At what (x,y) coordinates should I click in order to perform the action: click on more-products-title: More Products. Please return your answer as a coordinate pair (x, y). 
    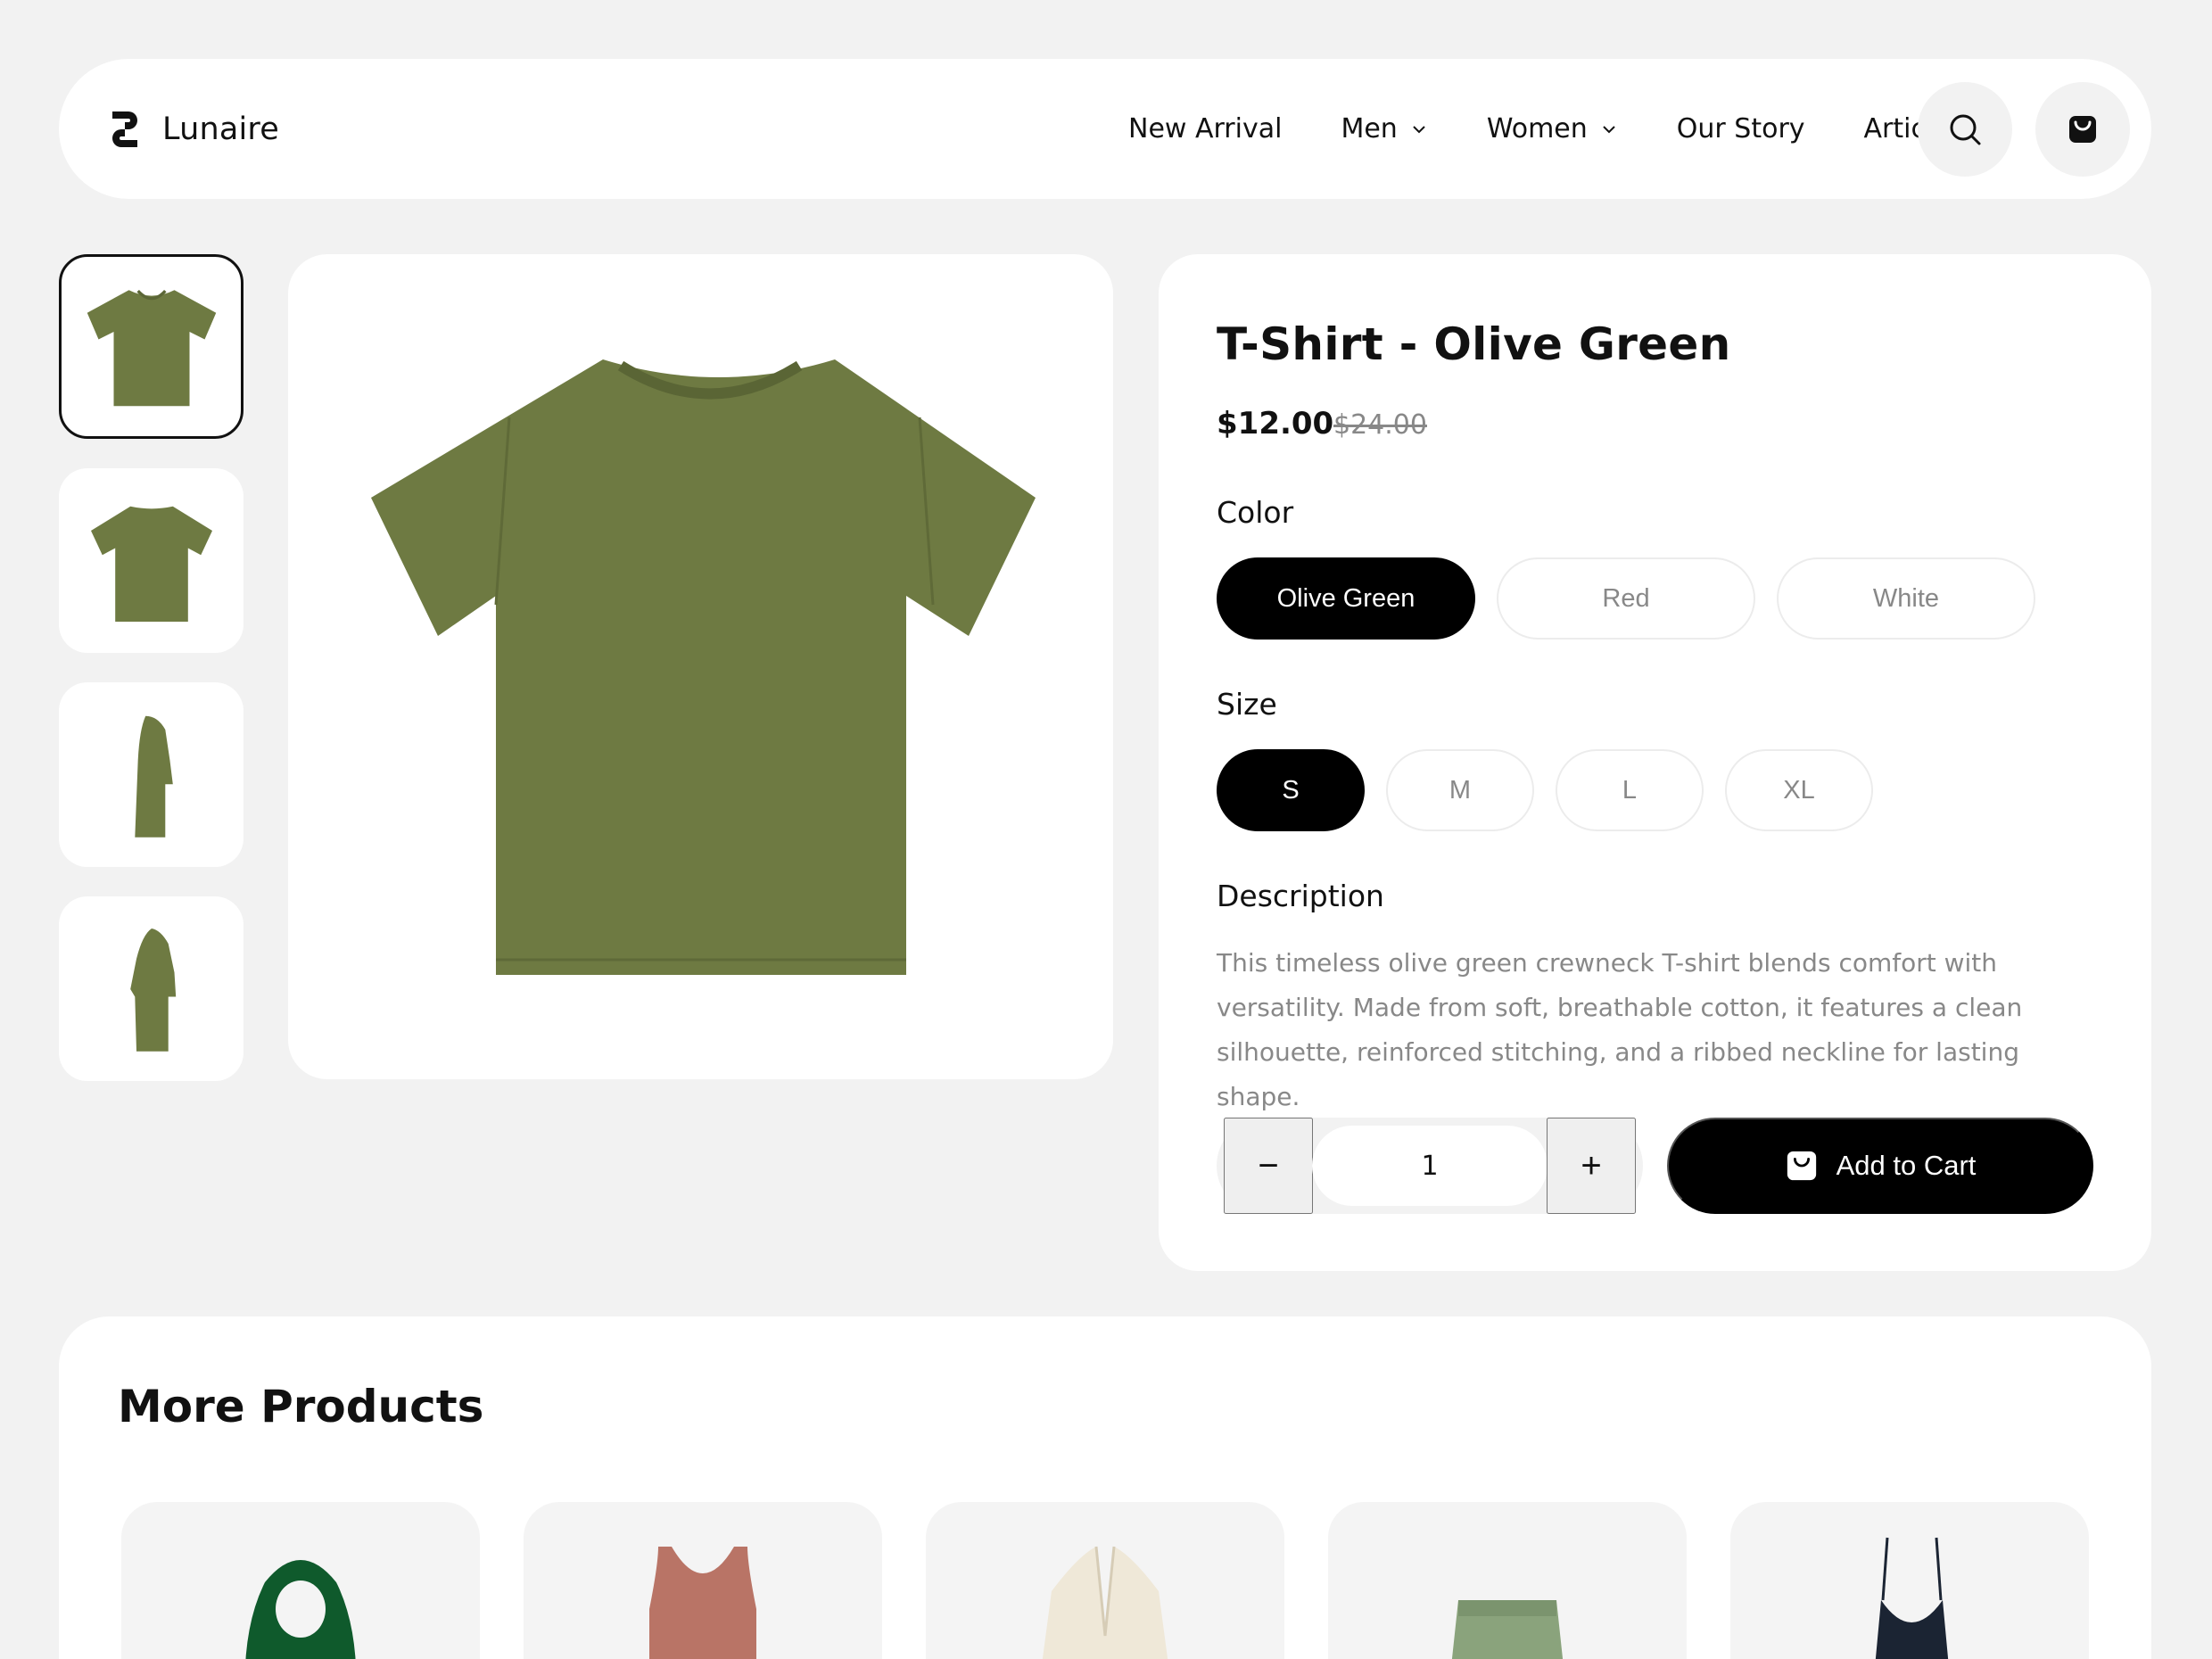
    Looking at the image, I should click on (301, 1407).